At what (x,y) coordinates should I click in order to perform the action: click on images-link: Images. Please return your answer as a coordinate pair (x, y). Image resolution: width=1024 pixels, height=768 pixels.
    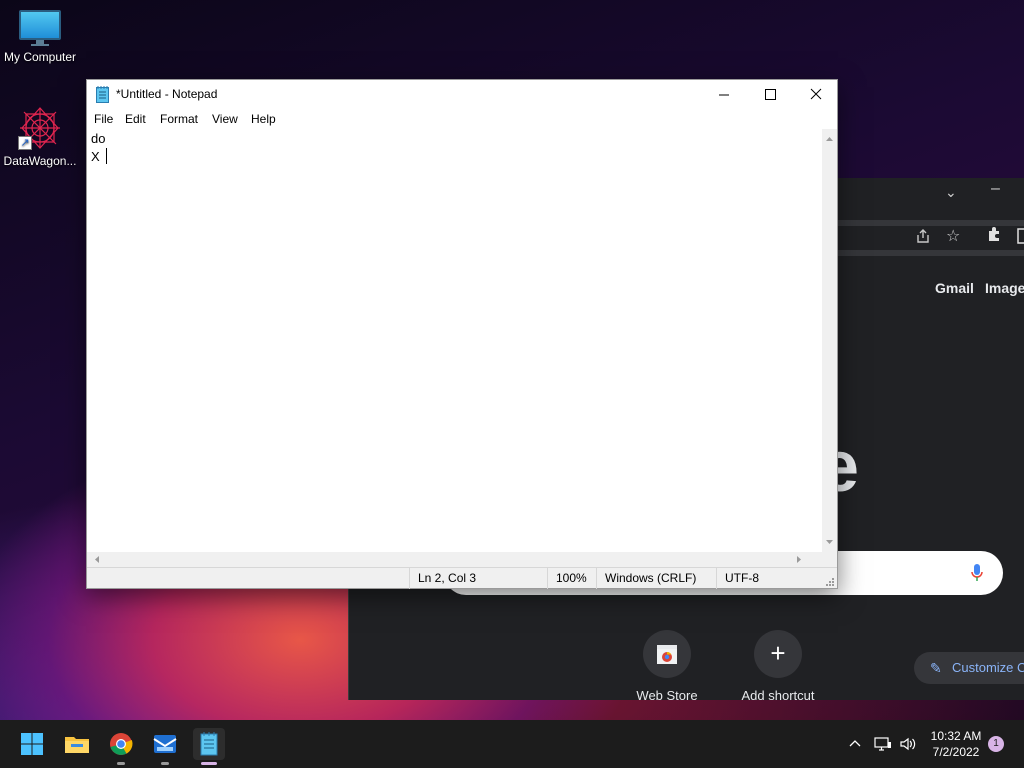
    Looking at the image, I should click on (1004, 288).